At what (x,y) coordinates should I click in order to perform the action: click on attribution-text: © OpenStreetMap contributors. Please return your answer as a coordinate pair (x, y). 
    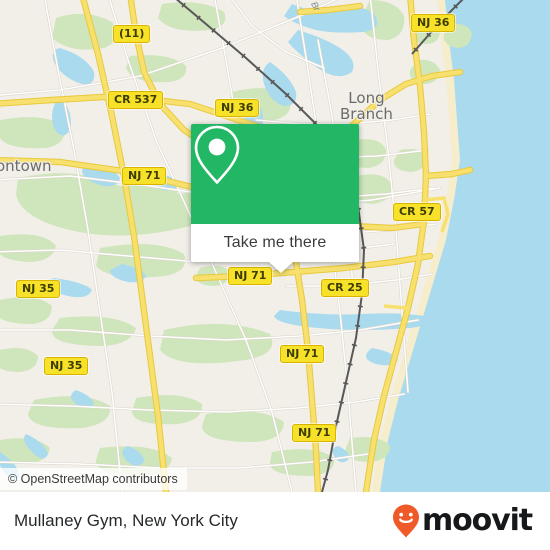
    Looking at the image, I should click on (93, 479).